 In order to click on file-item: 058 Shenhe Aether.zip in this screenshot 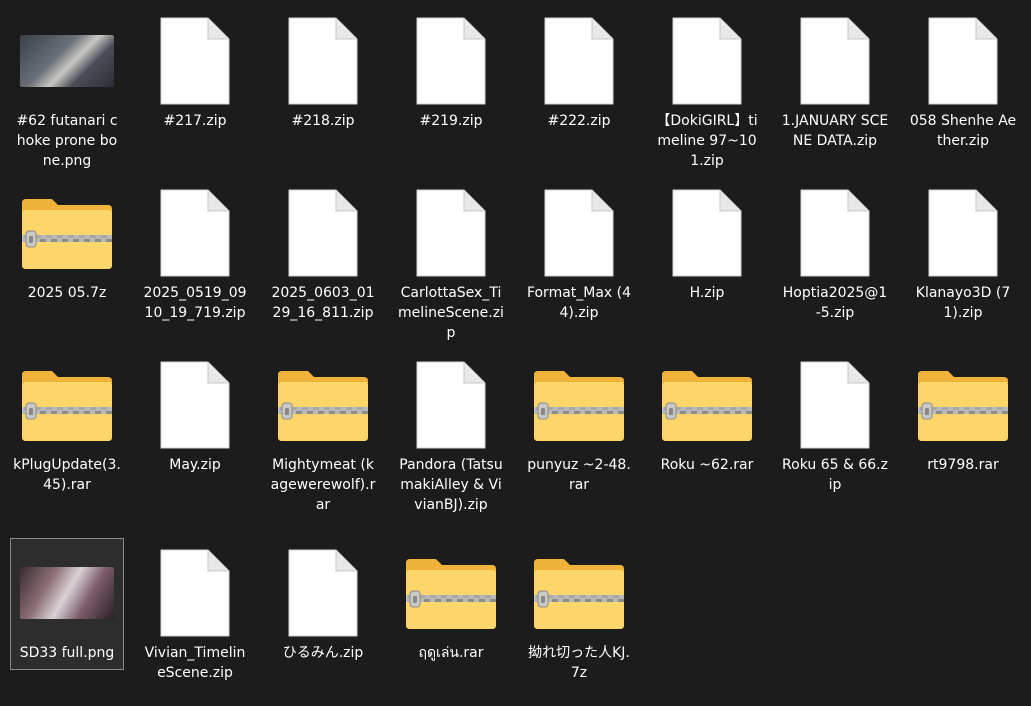, I will do `click(963, 79)`.